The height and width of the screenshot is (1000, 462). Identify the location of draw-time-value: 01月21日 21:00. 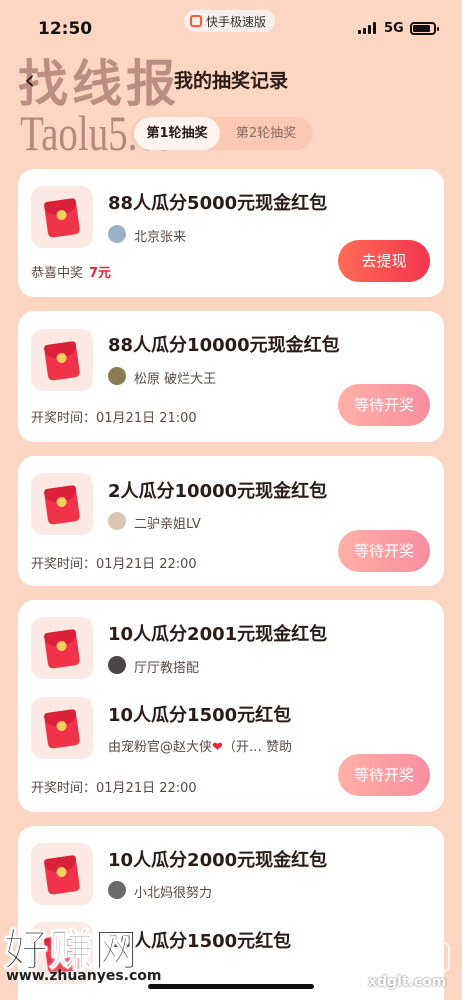
(146, 418).